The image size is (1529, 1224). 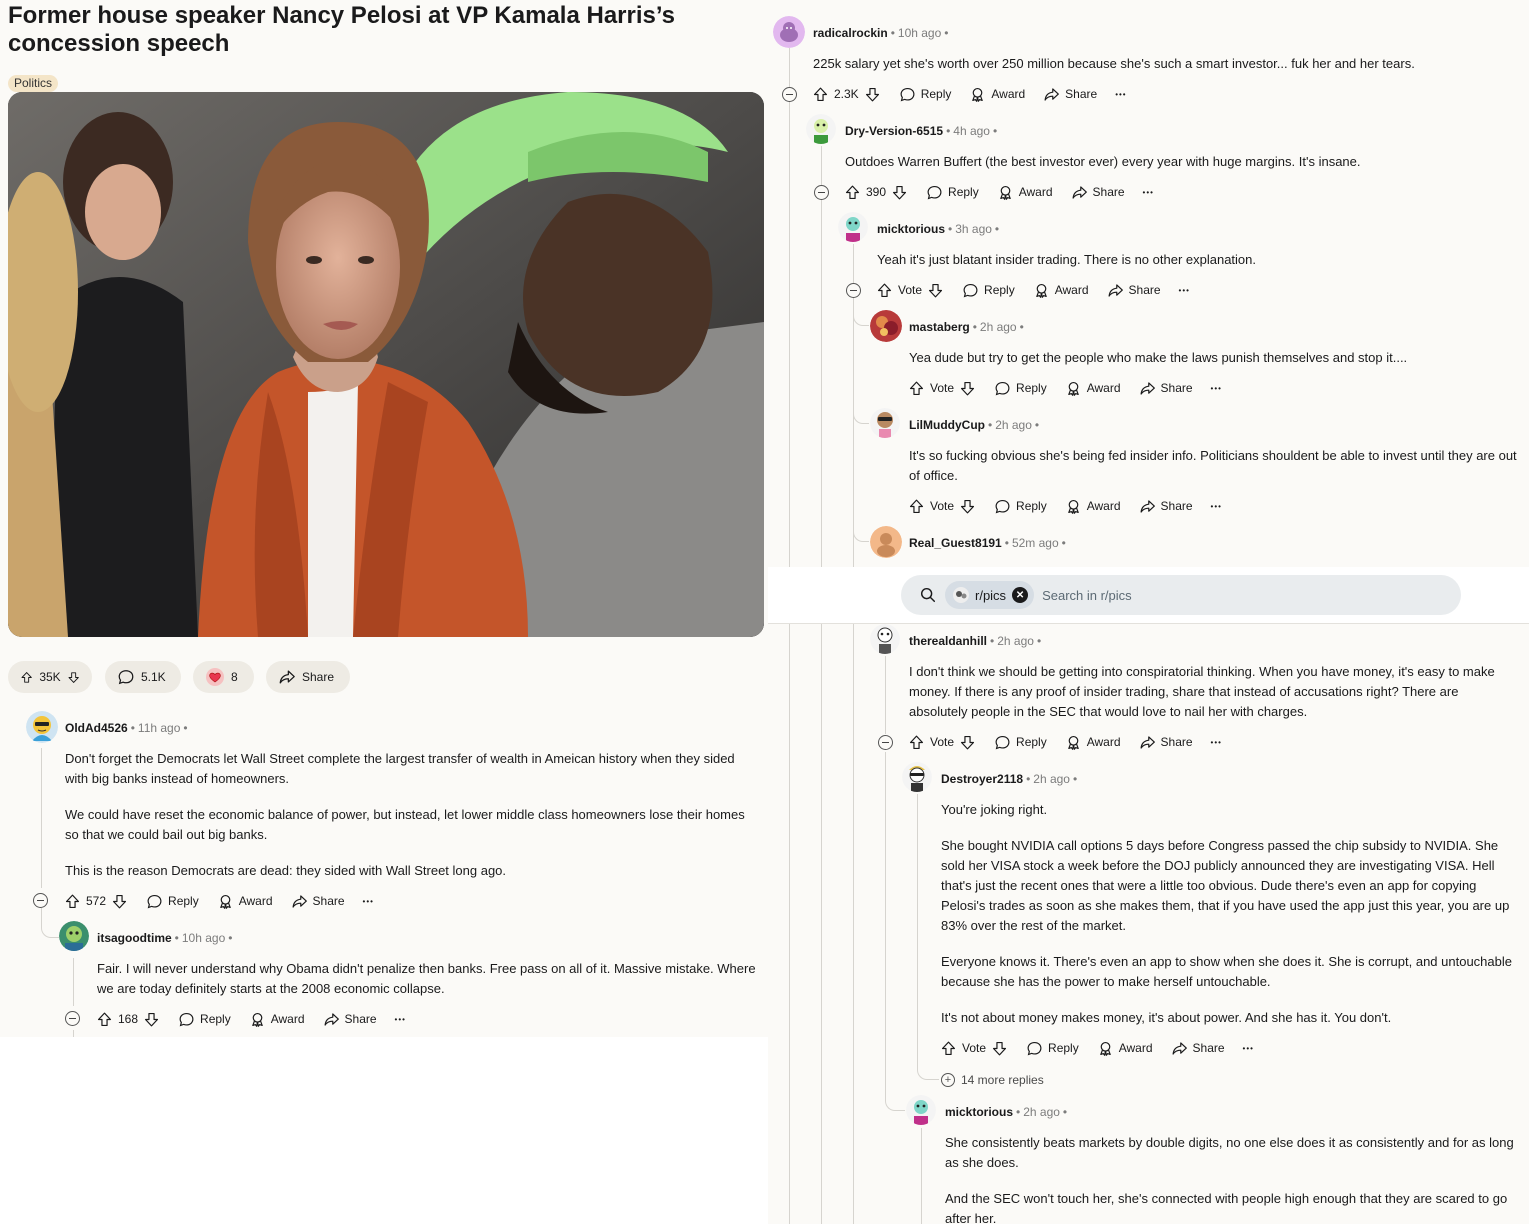 I want to click on comment-time: 4h ago, so click(x=971, y=131).